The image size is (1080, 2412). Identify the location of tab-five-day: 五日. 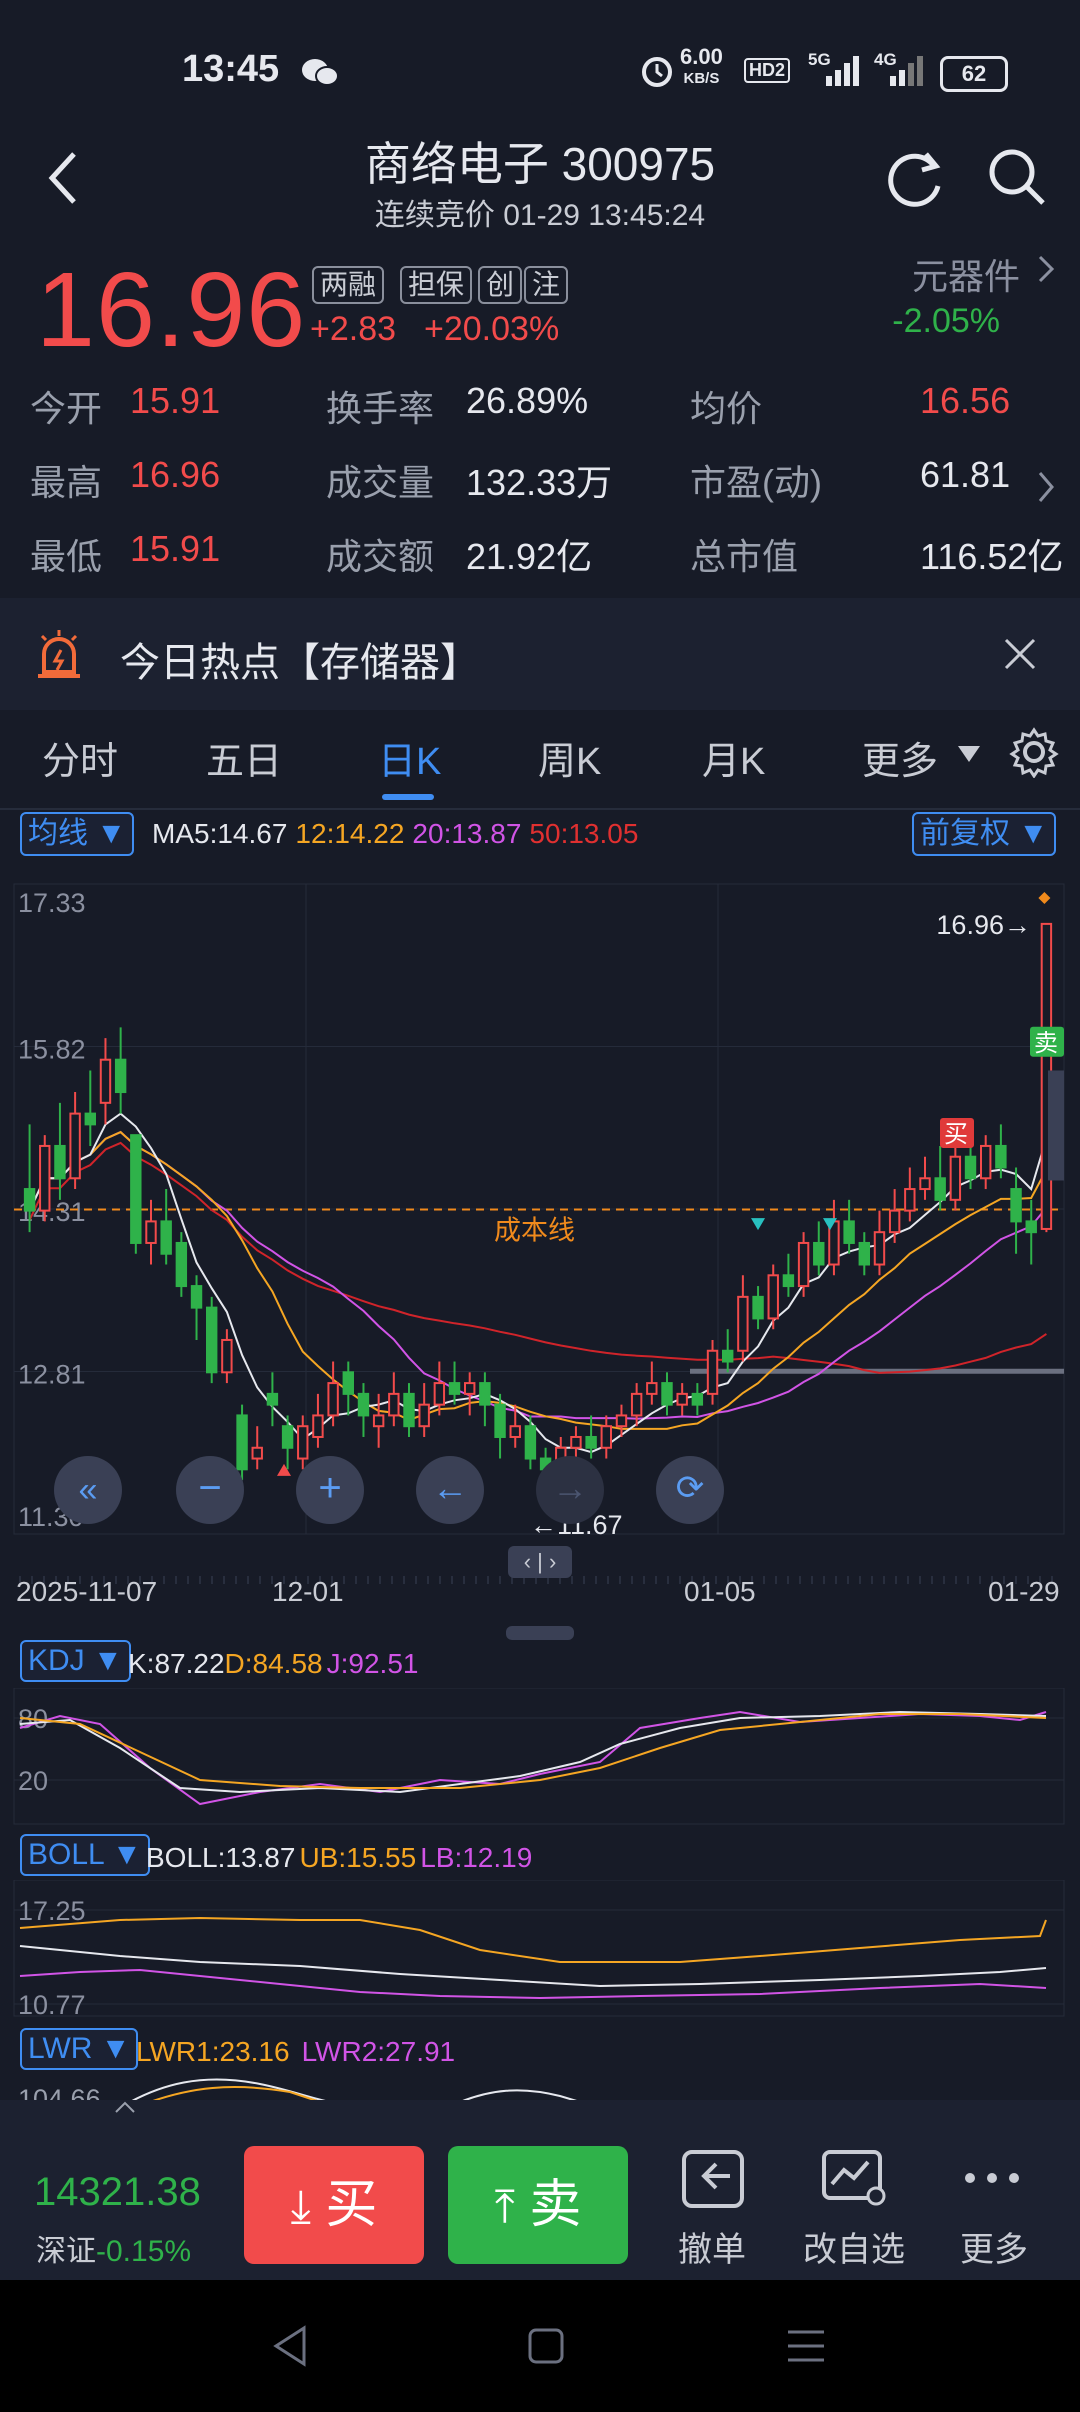
(244, 757).